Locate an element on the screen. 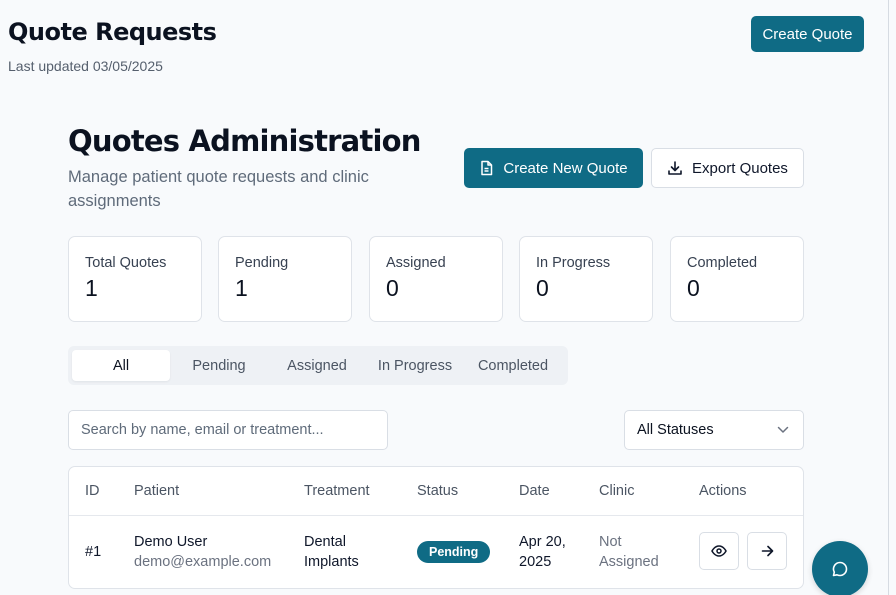 The image size is (896, 595). status-select-value: All Statuses is located at coordinates (675, 430).